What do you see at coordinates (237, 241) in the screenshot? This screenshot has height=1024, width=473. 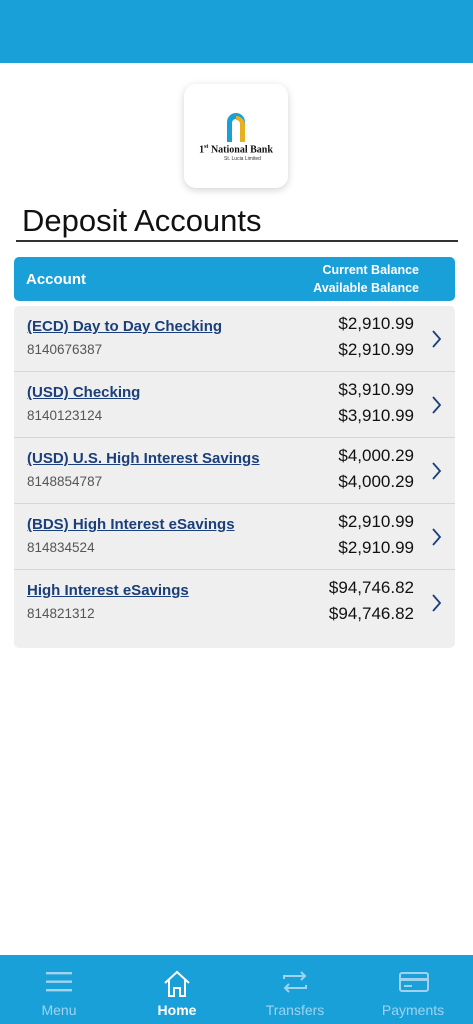 I see `title-divider` at bounding box center [237, 241].